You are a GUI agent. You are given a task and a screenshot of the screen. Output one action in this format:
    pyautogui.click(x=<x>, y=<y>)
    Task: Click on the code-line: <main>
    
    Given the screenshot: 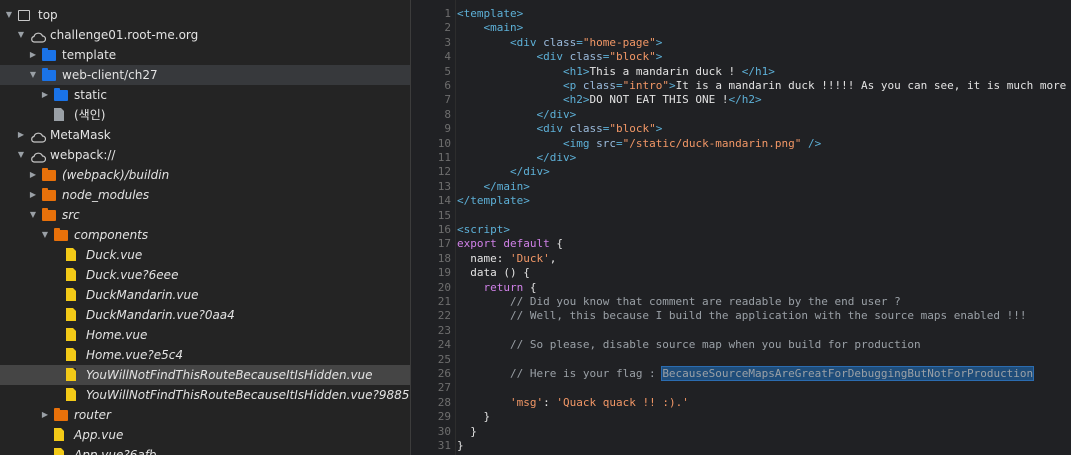 What is the action you would take?
    pyautogui.click(x=490, y=28)
    